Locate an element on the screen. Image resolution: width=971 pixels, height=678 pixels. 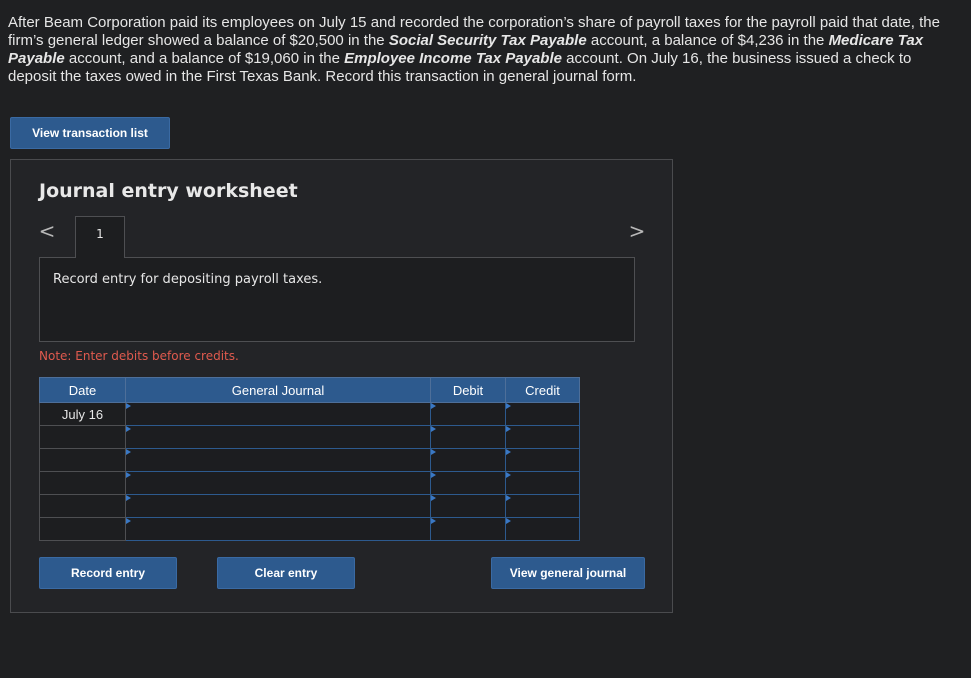
column-header-general-journal: General Journal is located at coordinates (278, 390).